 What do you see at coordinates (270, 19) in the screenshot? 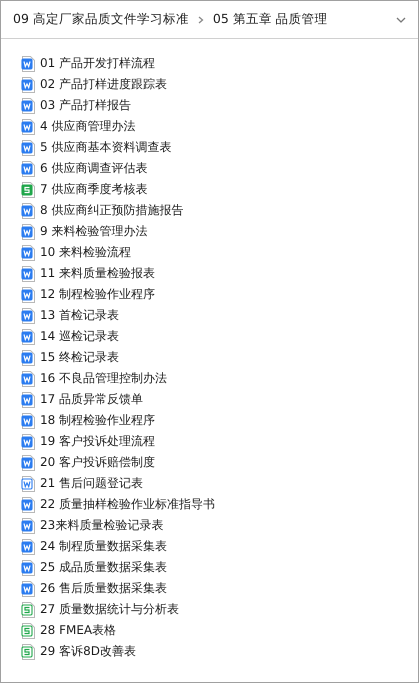
I see `breadcrumb-item: 05 第五章 品质管理` at bounding box center [270, 19].